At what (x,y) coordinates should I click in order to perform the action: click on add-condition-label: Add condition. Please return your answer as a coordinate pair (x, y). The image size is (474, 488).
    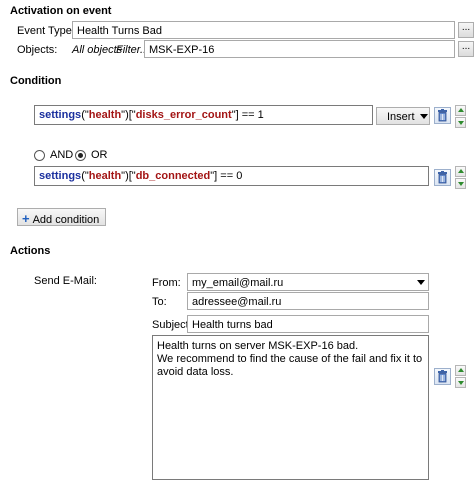
    Looking at the image, I should click on (66, 220).